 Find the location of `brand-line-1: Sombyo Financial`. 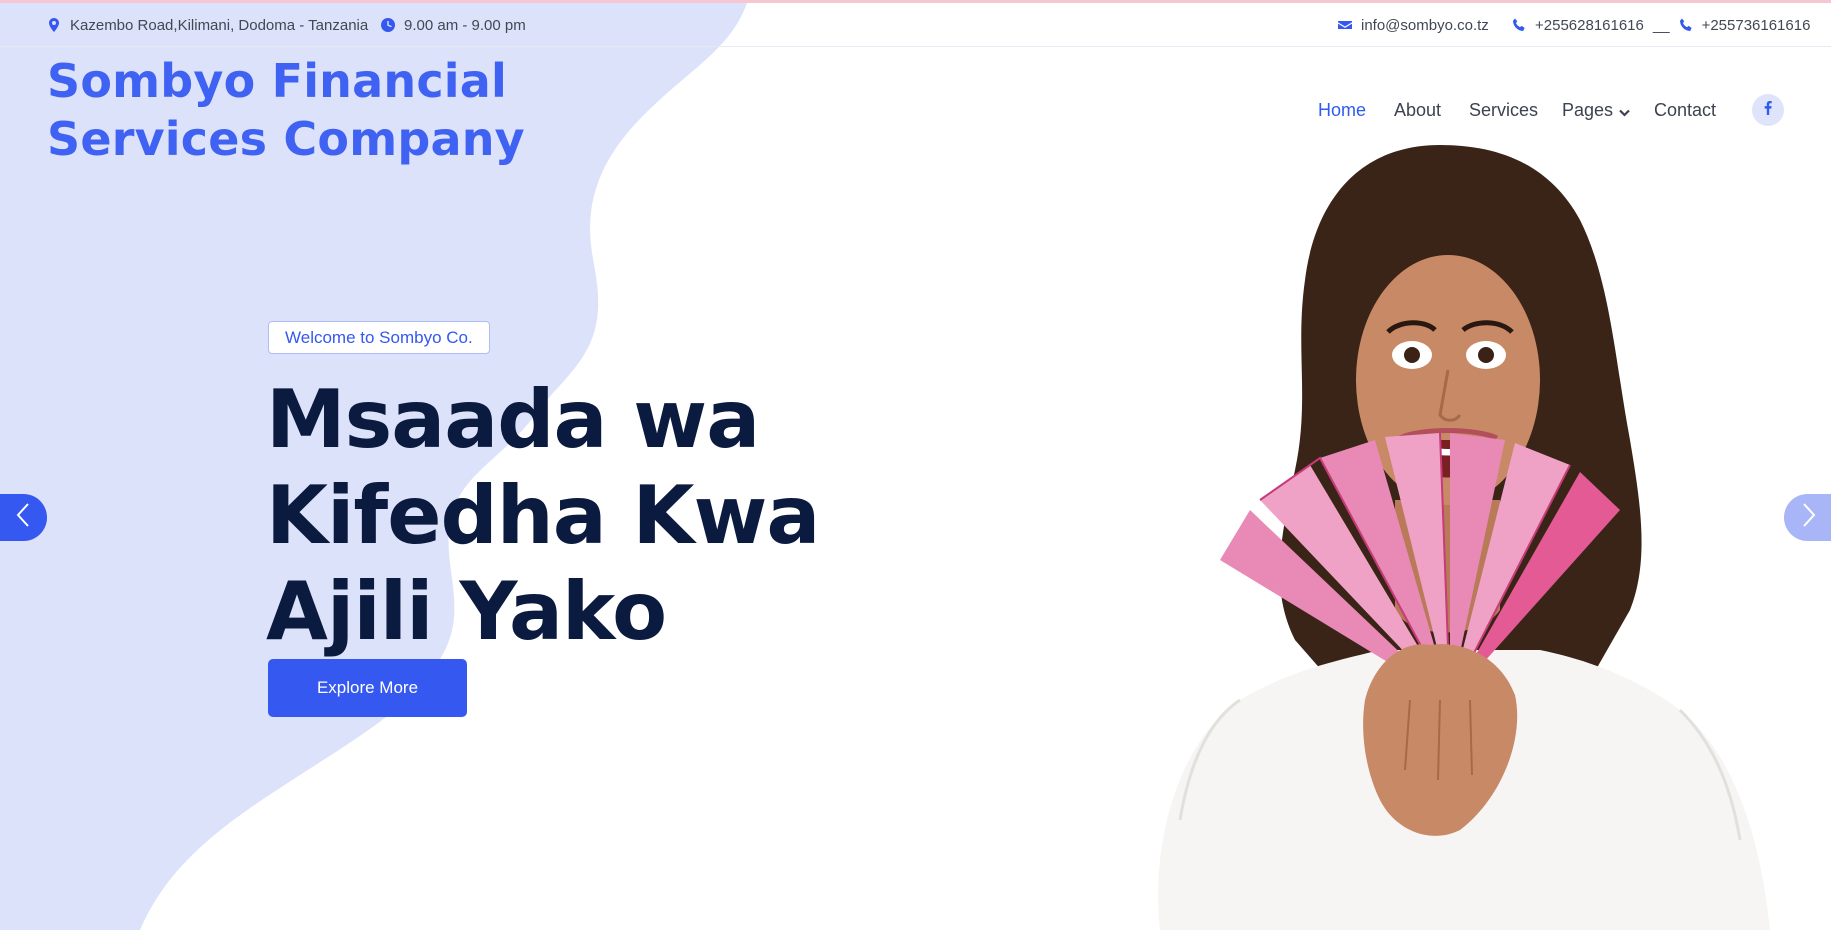

brand-line-1: Sombyo Financial is located at coordinates (277, 81).